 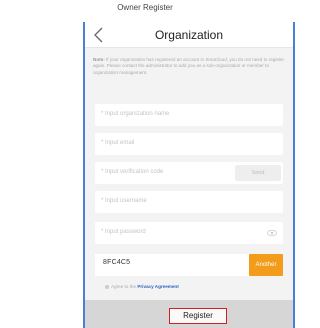 I want to click on organization-name-placeholder: * Input organization name, so click(x=135, y=114).